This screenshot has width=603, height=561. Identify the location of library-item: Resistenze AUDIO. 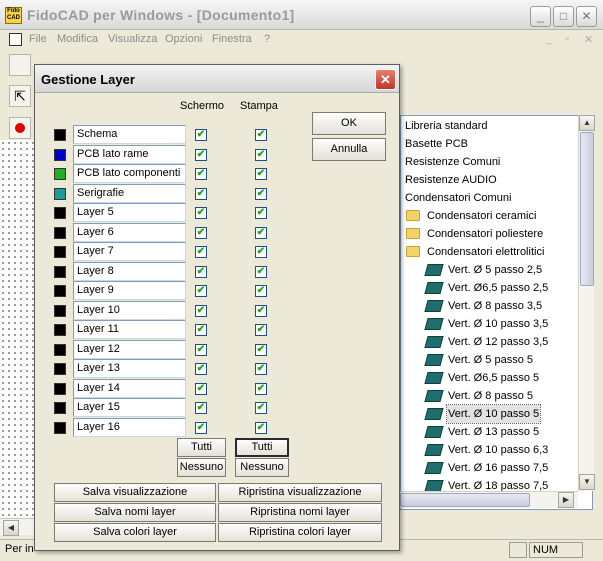
(451, 180).